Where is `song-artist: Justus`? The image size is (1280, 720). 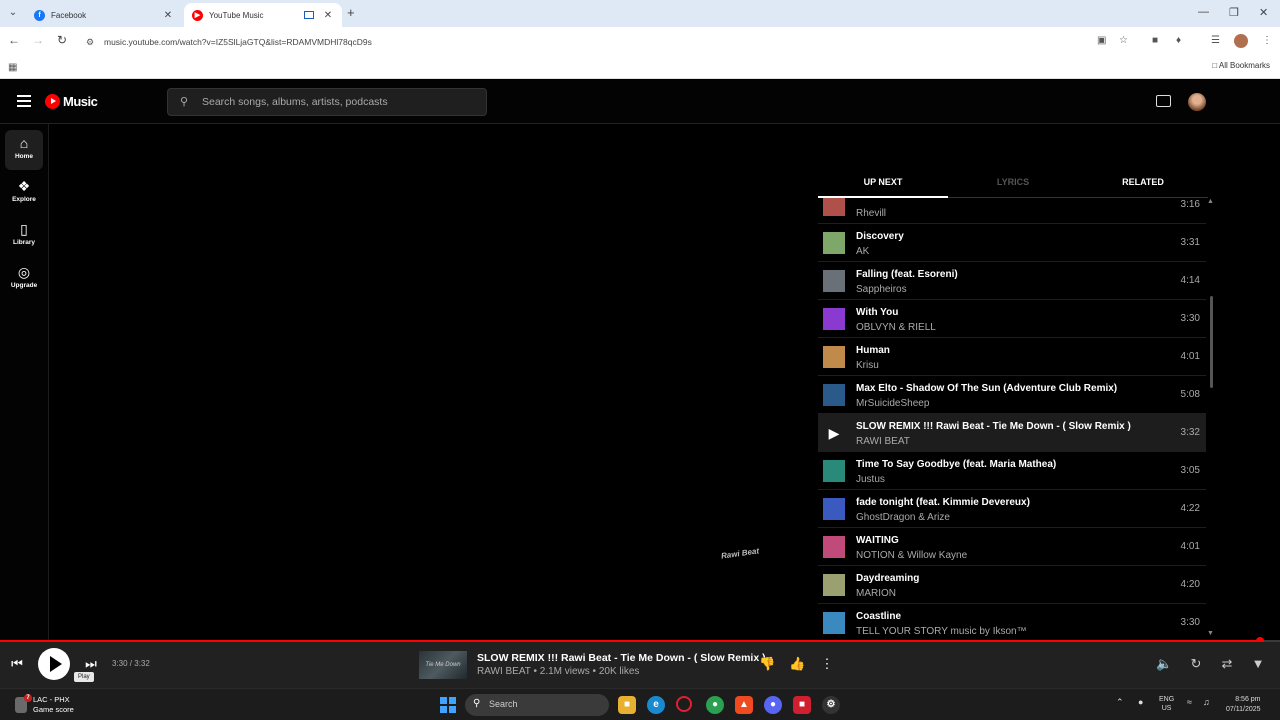
song-artist: Justus is located at coordinates (870, 479).